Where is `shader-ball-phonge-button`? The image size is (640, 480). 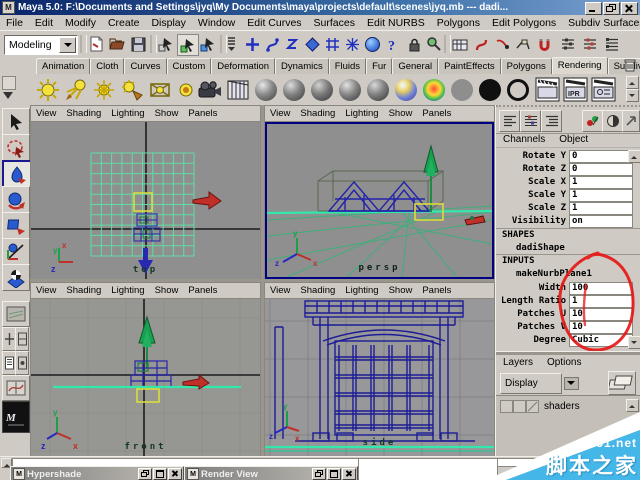
shader-ball-phonge-button is located at coordinates (377, 89).